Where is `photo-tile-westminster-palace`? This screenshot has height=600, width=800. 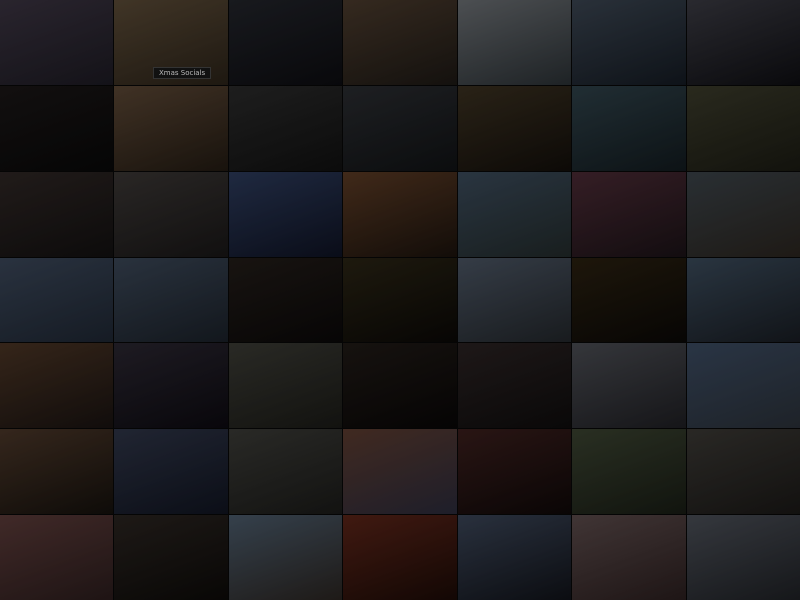 photo-tile-westminster-palace is located at coordinates (514, 557).